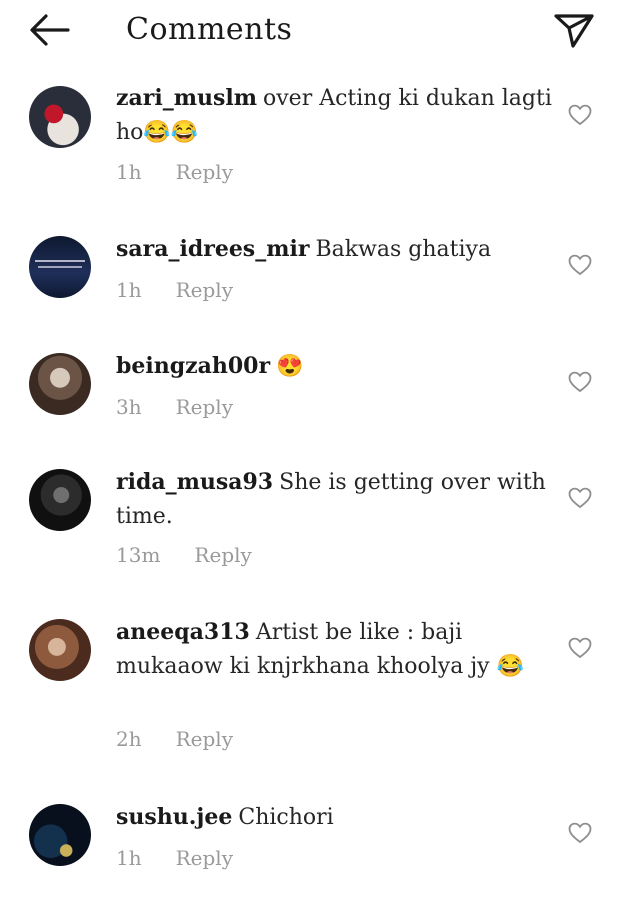 This screenshot has height=899, width=630. Describe the element at coordinates (174, 407) in the screenshot. I see `comment-meta: 3h Reply` at that location.